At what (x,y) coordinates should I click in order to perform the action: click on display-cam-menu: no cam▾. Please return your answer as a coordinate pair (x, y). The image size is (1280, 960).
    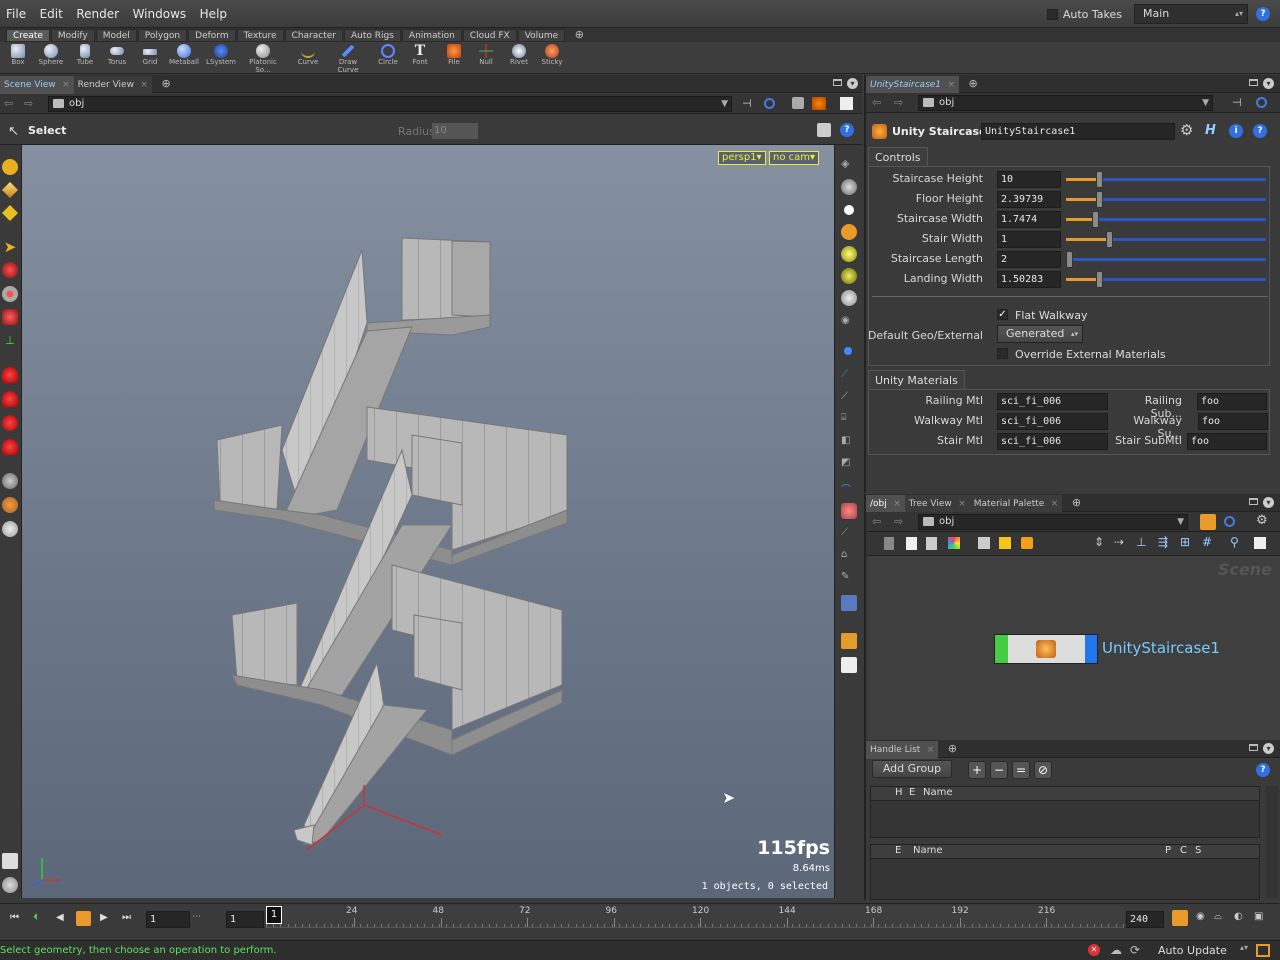
    Looking at the image, I should click on (794, 158).